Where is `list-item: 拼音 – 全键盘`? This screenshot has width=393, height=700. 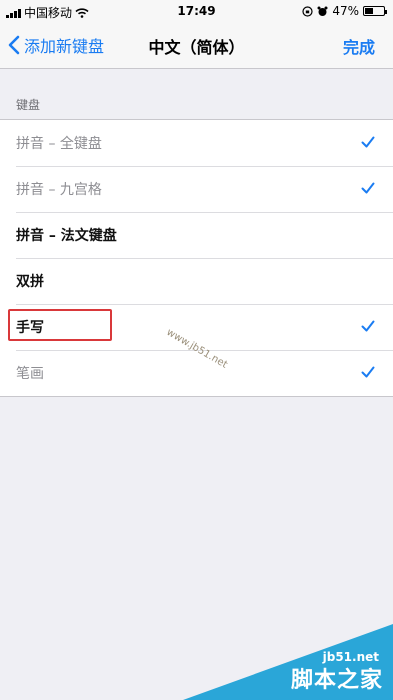
list-item: 拼音 – 全键盘 is located at coordinates (196, 143).